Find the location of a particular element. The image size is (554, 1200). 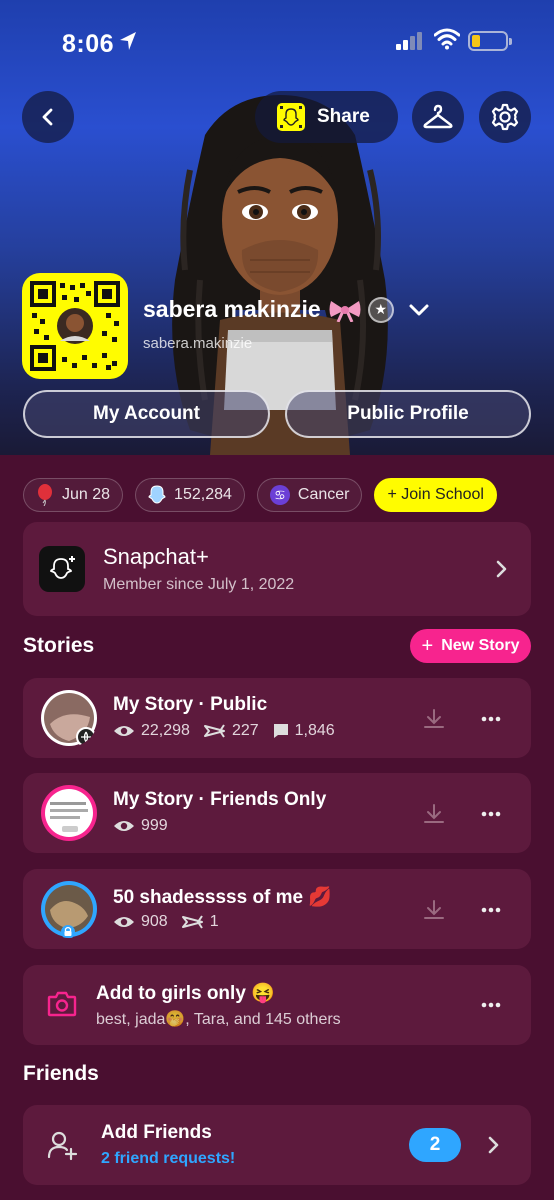

hanger-icon is located at coordinates (438, 116).